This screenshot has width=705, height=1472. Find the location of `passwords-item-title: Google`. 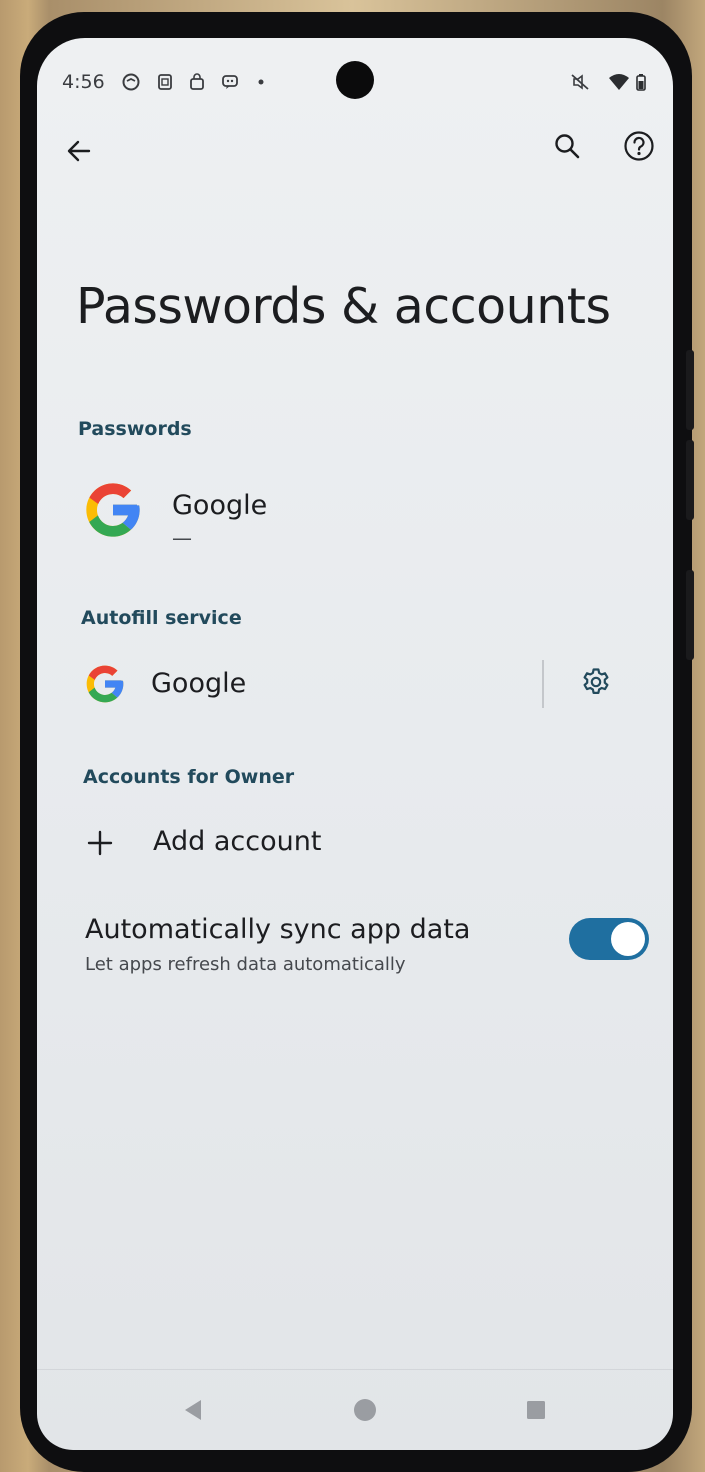

passwords-item-title: Google is located at coordinates (220, 505).